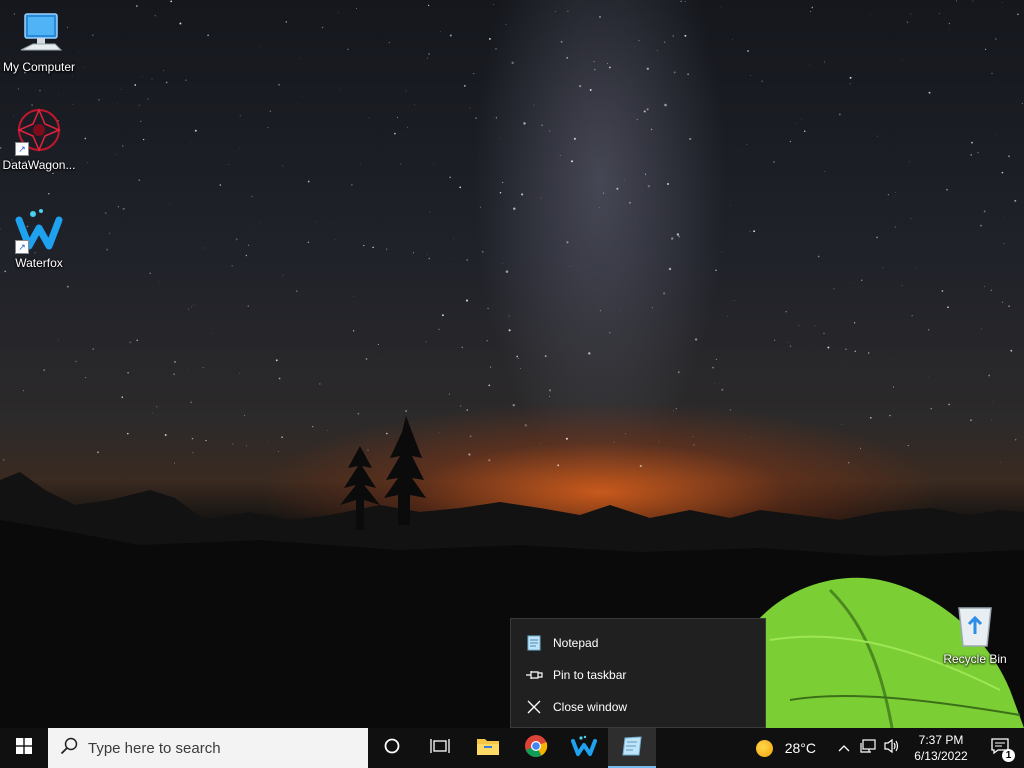  What do you see at coordinates (39, 263) in the screenshot?
I see `desktop-icon-label: Waterfox` at bounding box center [39, 263].